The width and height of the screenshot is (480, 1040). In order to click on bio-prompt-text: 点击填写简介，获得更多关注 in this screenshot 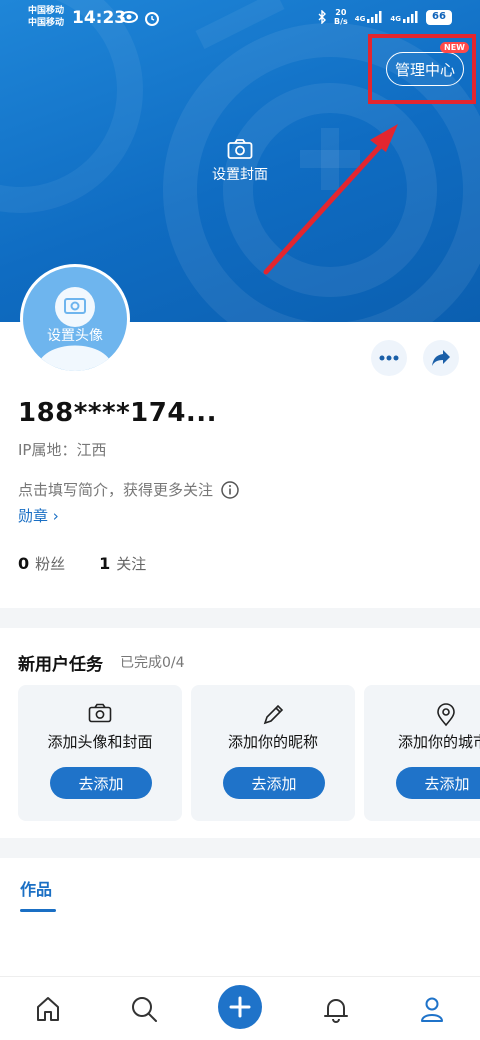, I will do `click(116, 490)`.